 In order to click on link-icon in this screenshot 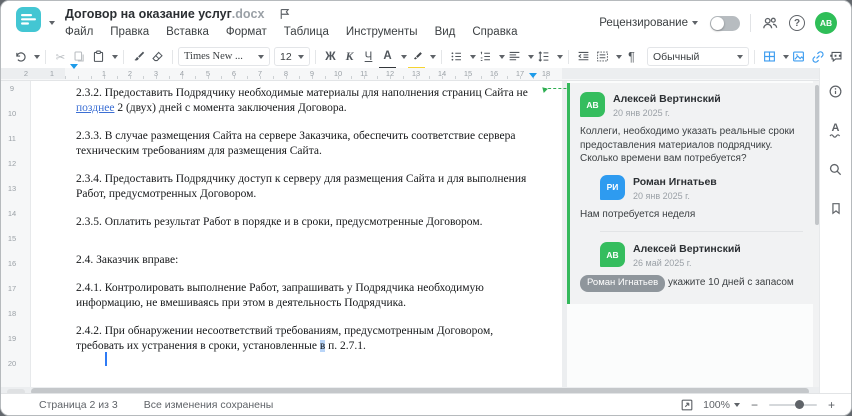, I will do `click(817, 56)`.